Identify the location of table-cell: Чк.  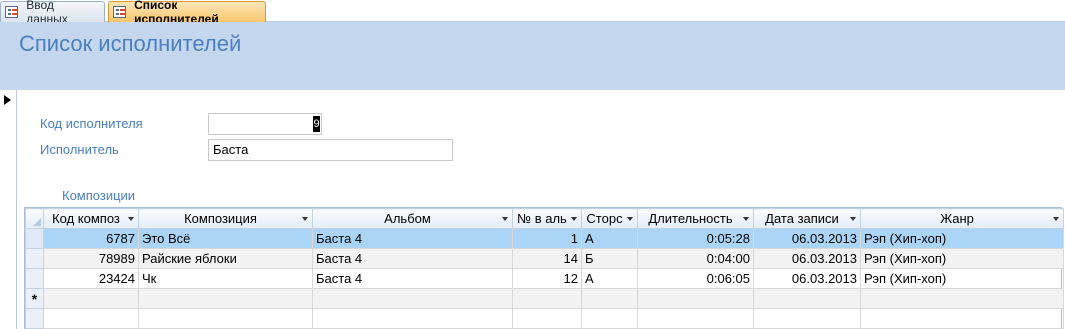
(225, 278).